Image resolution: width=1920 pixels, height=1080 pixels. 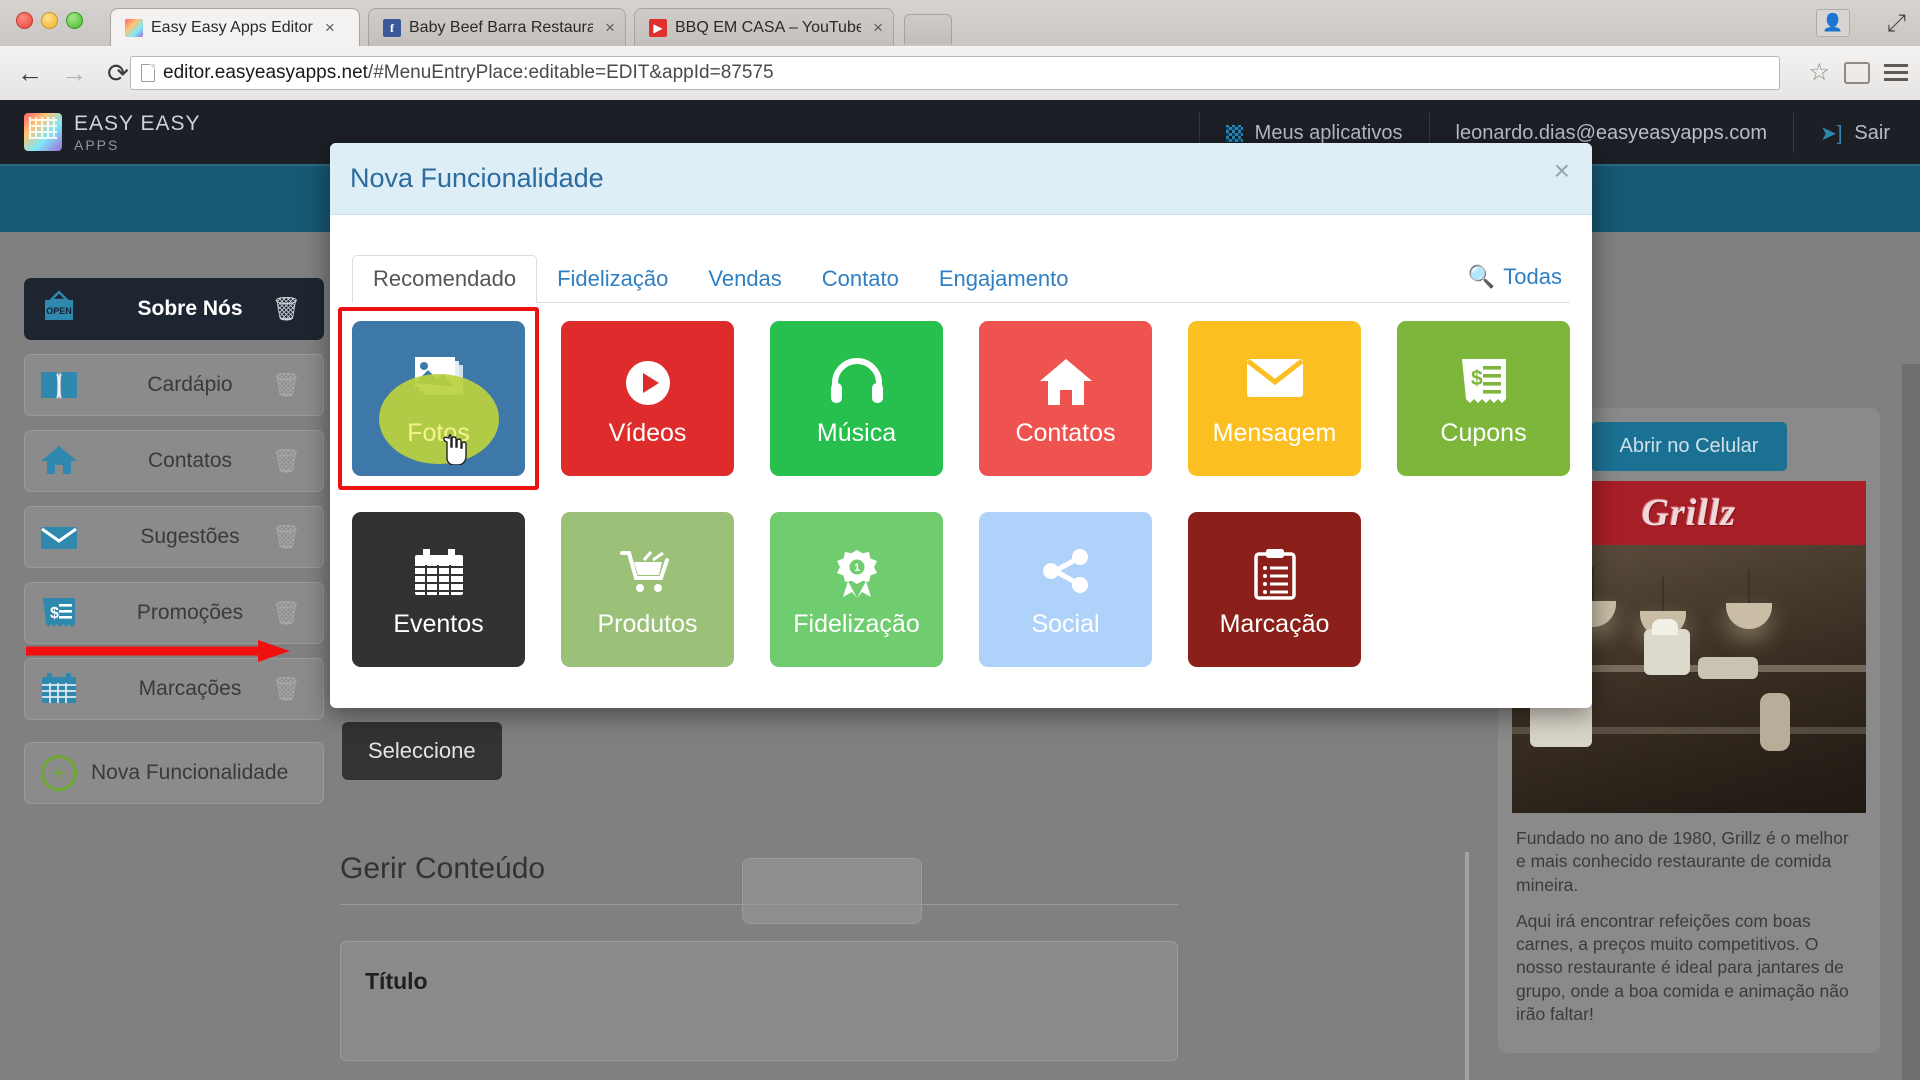 I want to click on tab-fidelizacao: Fidelização, so click(x=612, y=279).